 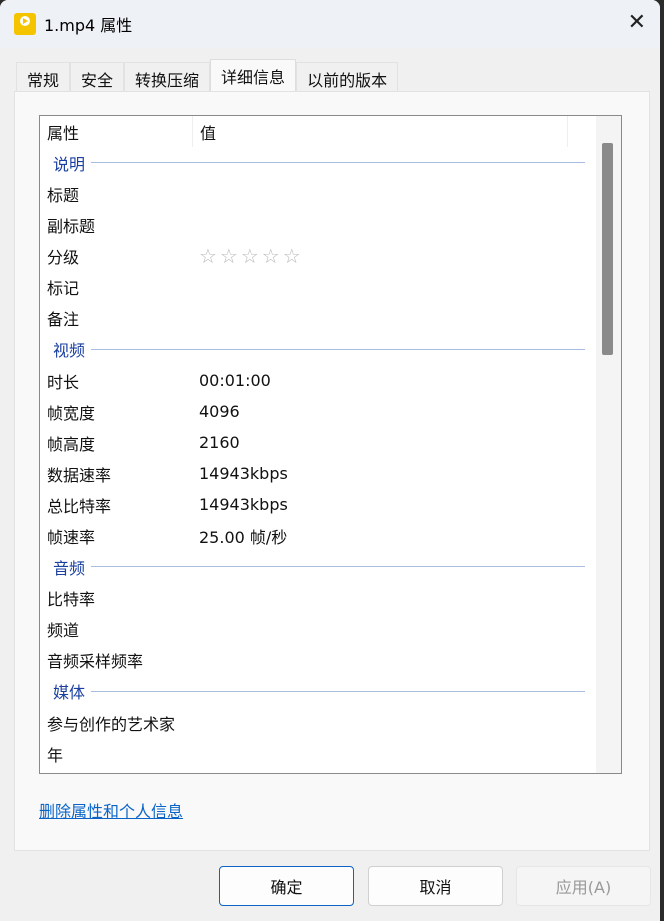 I want to click on group-label: 音频, so click(x=69, y=568).